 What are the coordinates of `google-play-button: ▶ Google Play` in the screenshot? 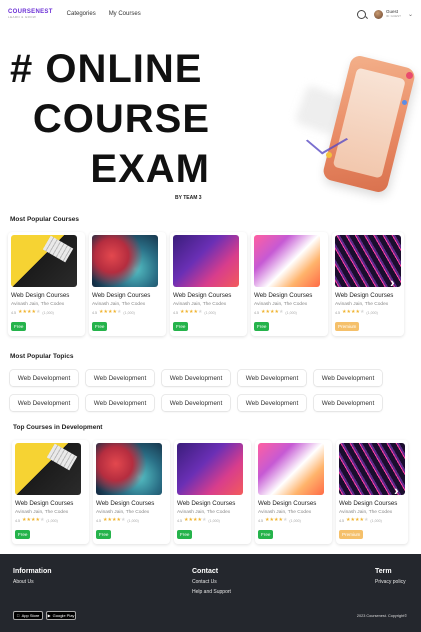 It's located at (61, 615).